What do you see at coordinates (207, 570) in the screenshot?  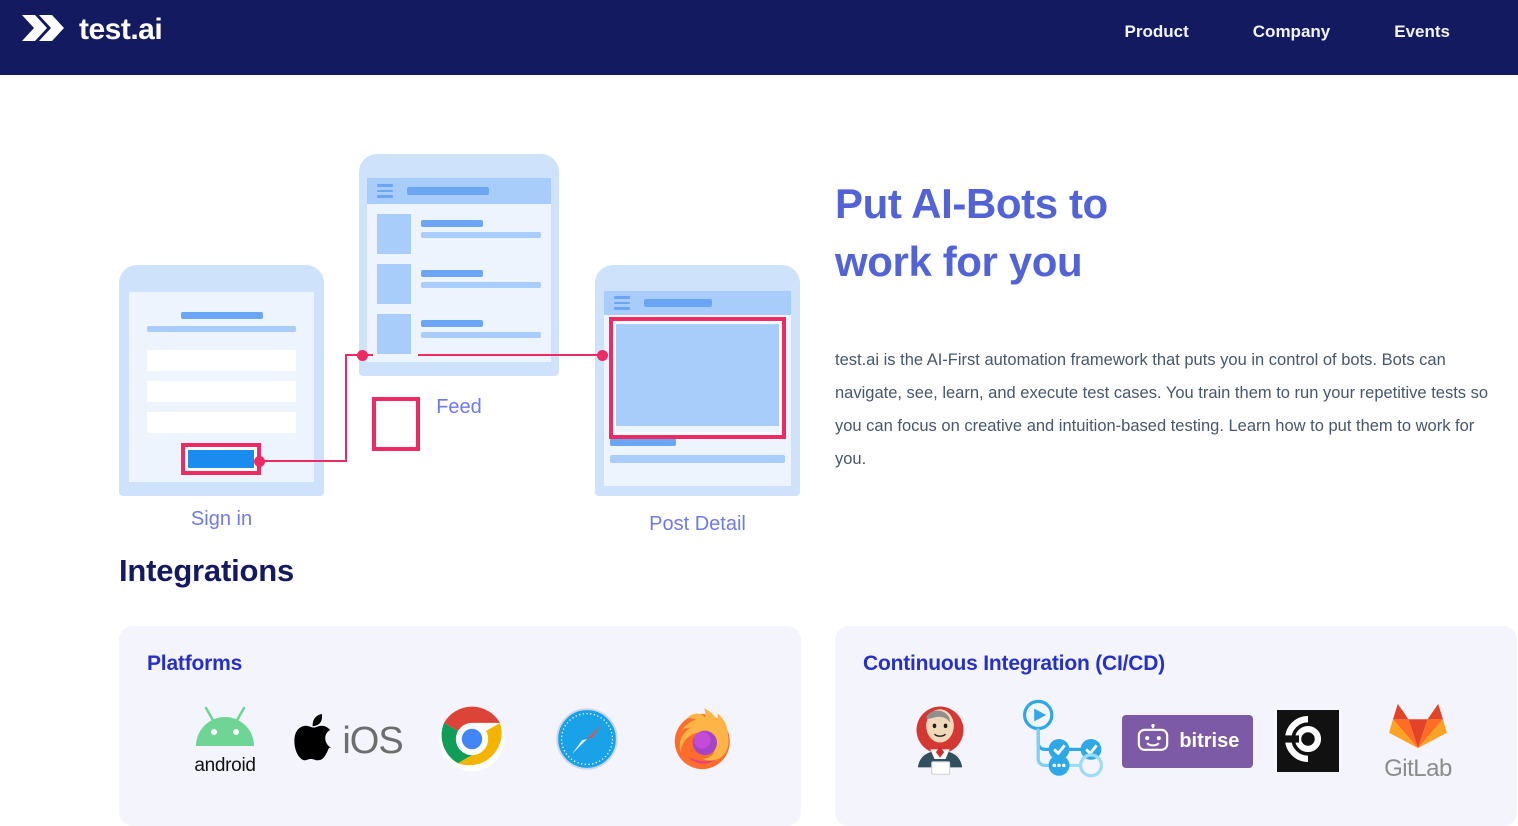 I see `integrations-title: Integrations` at bounding box center [207, 570].